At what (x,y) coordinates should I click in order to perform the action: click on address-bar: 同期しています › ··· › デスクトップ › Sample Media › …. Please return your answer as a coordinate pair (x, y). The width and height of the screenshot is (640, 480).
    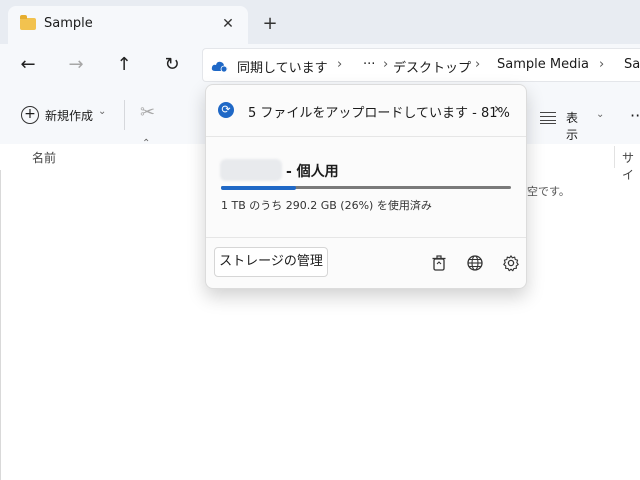
    Looking at the image, I should click on (421, 65).